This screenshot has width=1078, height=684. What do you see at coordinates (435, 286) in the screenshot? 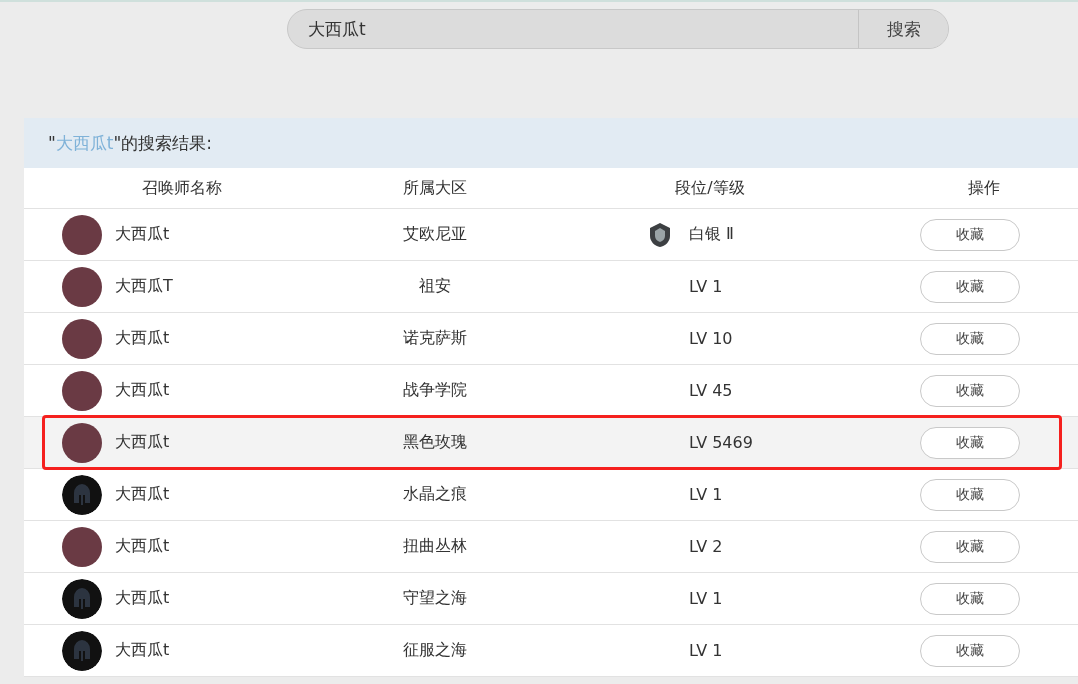
I see `region-text: 祖安` at bounding box center [435, 286].